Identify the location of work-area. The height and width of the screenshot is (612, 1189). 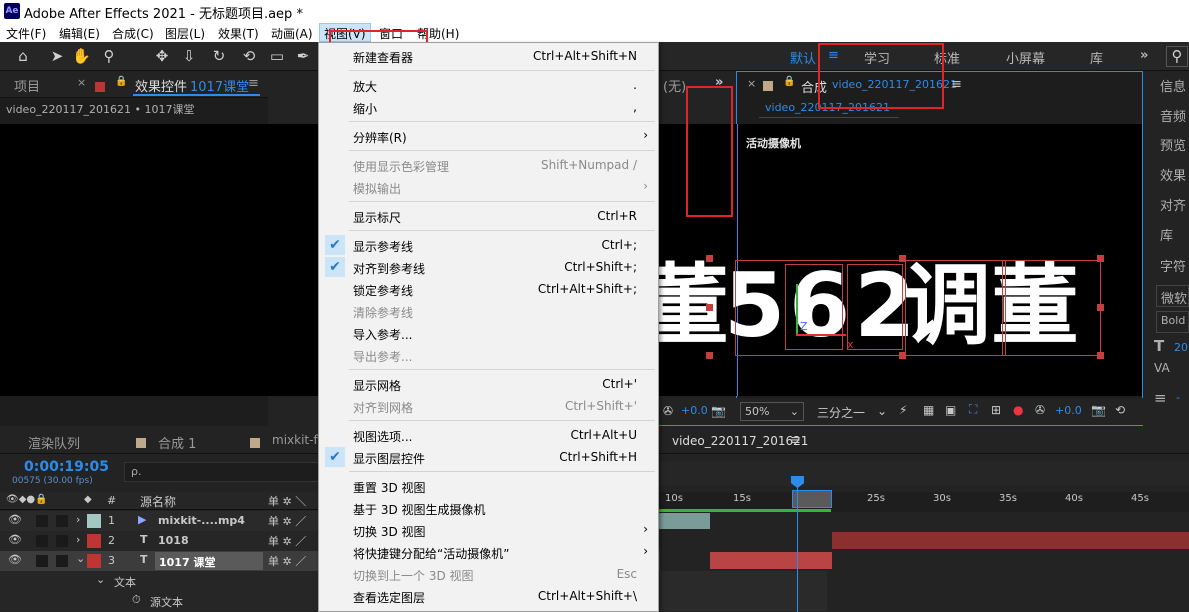
(924, 474).